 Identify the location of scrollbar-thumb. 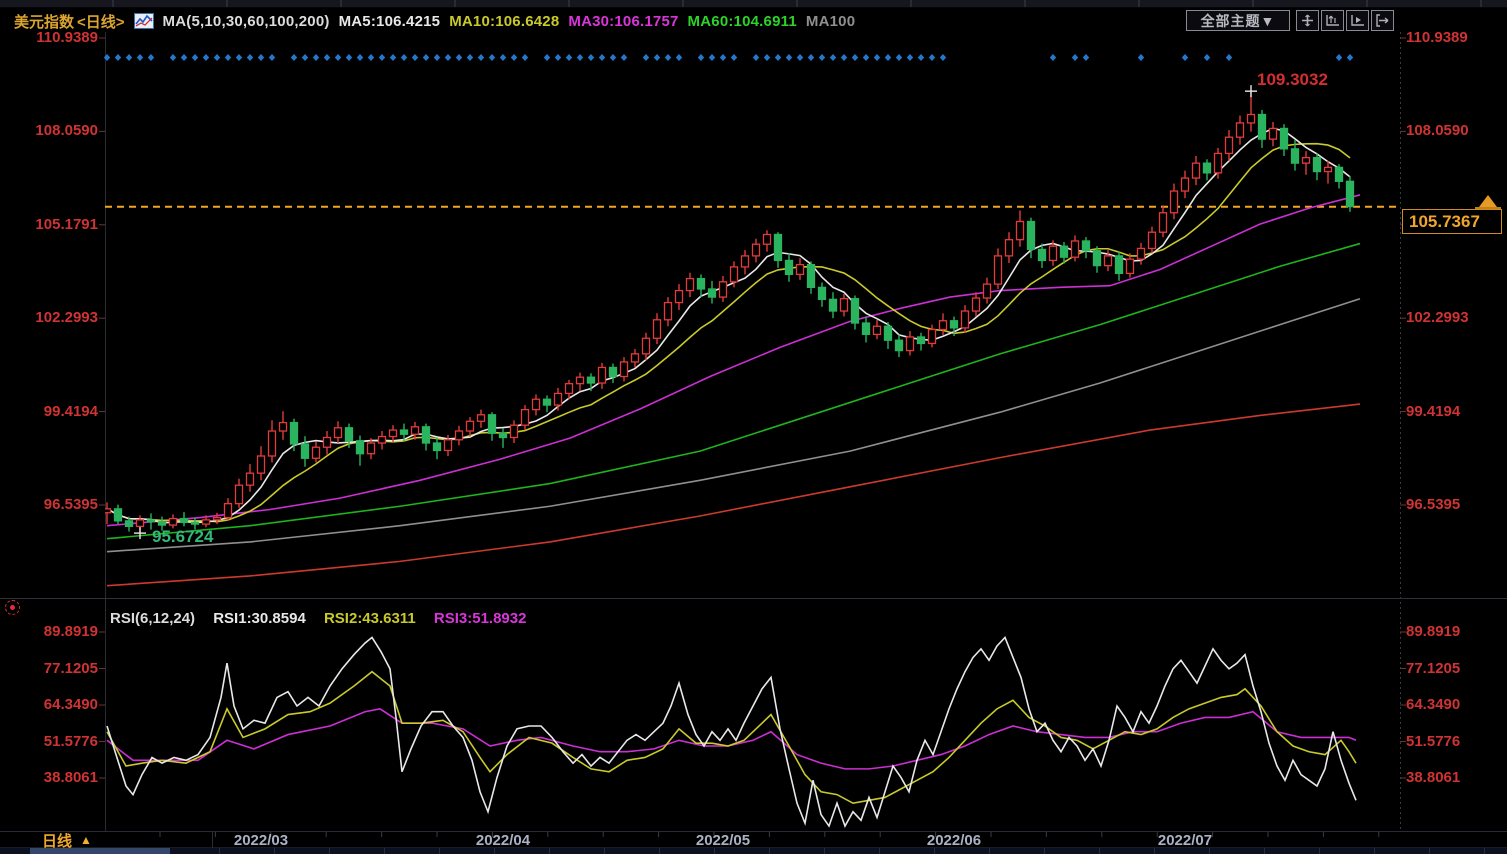
(100, 851).